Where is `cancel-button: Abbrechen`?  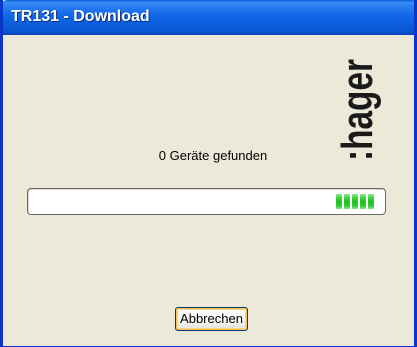
cancel-button: Abbrechen is located at coordinates (211, 319).